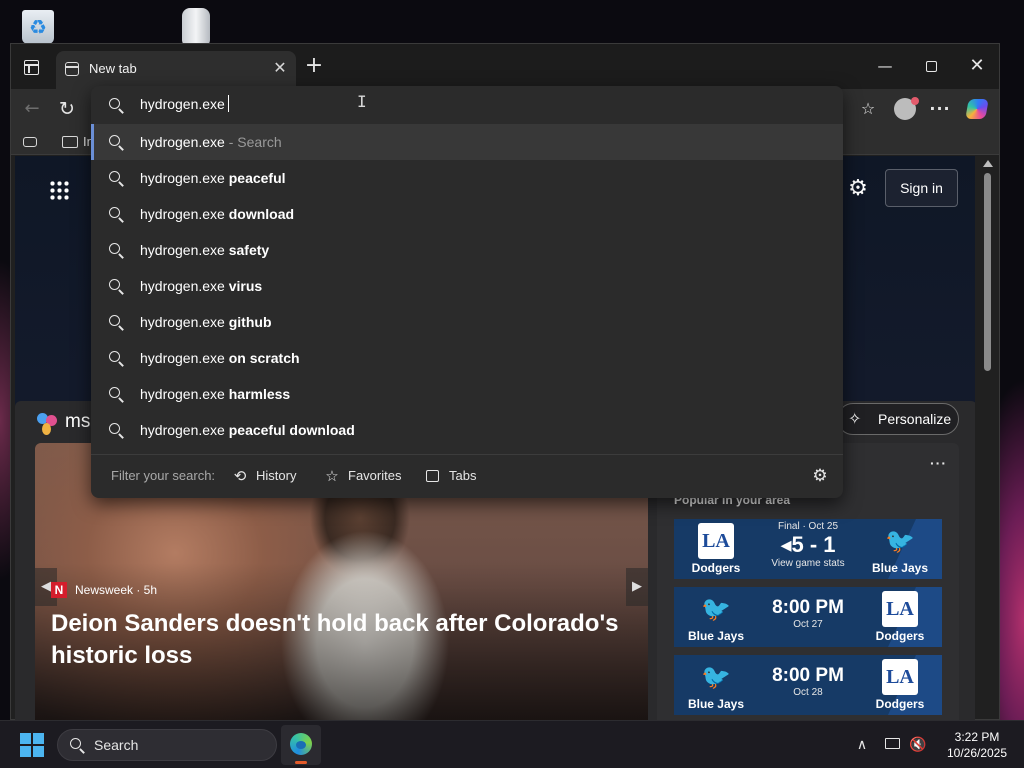 Image resolution: width=1024 pixels, height=768 pixels. I want to click on folder-icon, so click(70, 142).